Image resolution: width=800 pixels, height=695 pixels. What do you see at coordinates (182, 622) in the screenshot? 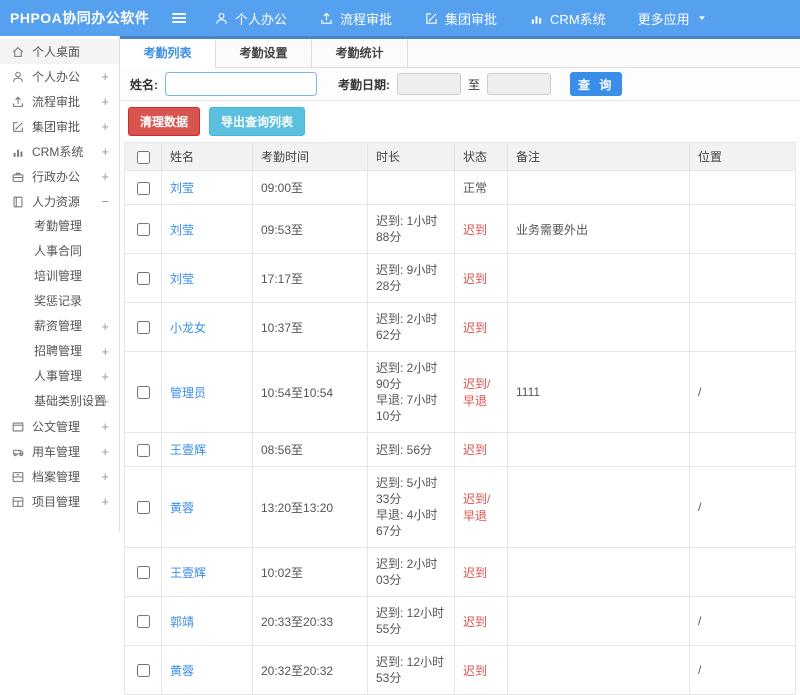
I see `employee-name-link: 郭靖` at bounding box center [182, 622].